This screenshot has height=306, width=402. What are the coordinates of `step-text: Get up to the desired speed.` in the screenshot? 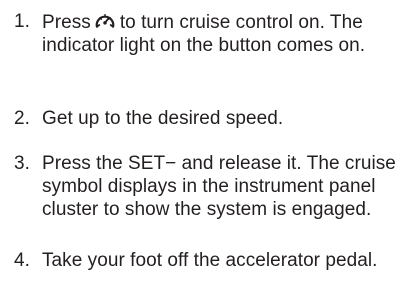 It's located at (163, 118).